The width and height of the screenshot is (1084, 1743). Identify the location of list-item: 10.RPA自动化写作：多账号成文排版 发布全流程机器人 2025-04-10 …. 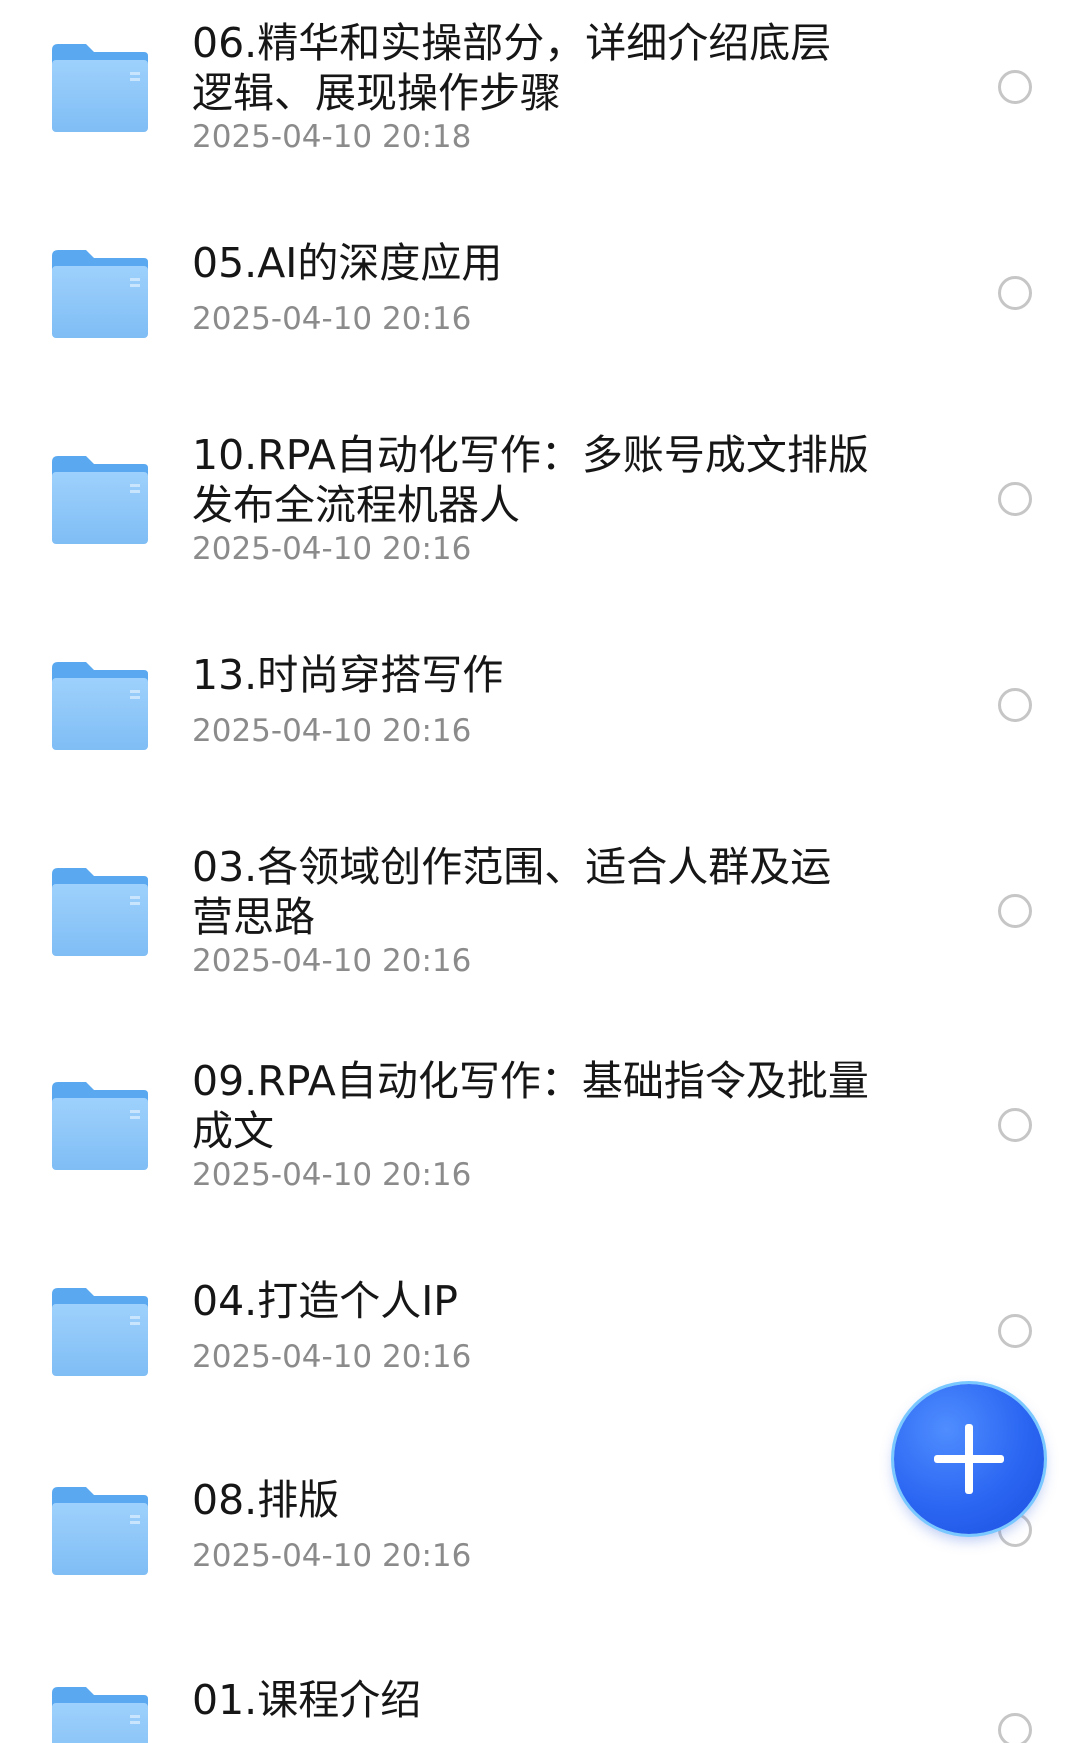
(542, 512).